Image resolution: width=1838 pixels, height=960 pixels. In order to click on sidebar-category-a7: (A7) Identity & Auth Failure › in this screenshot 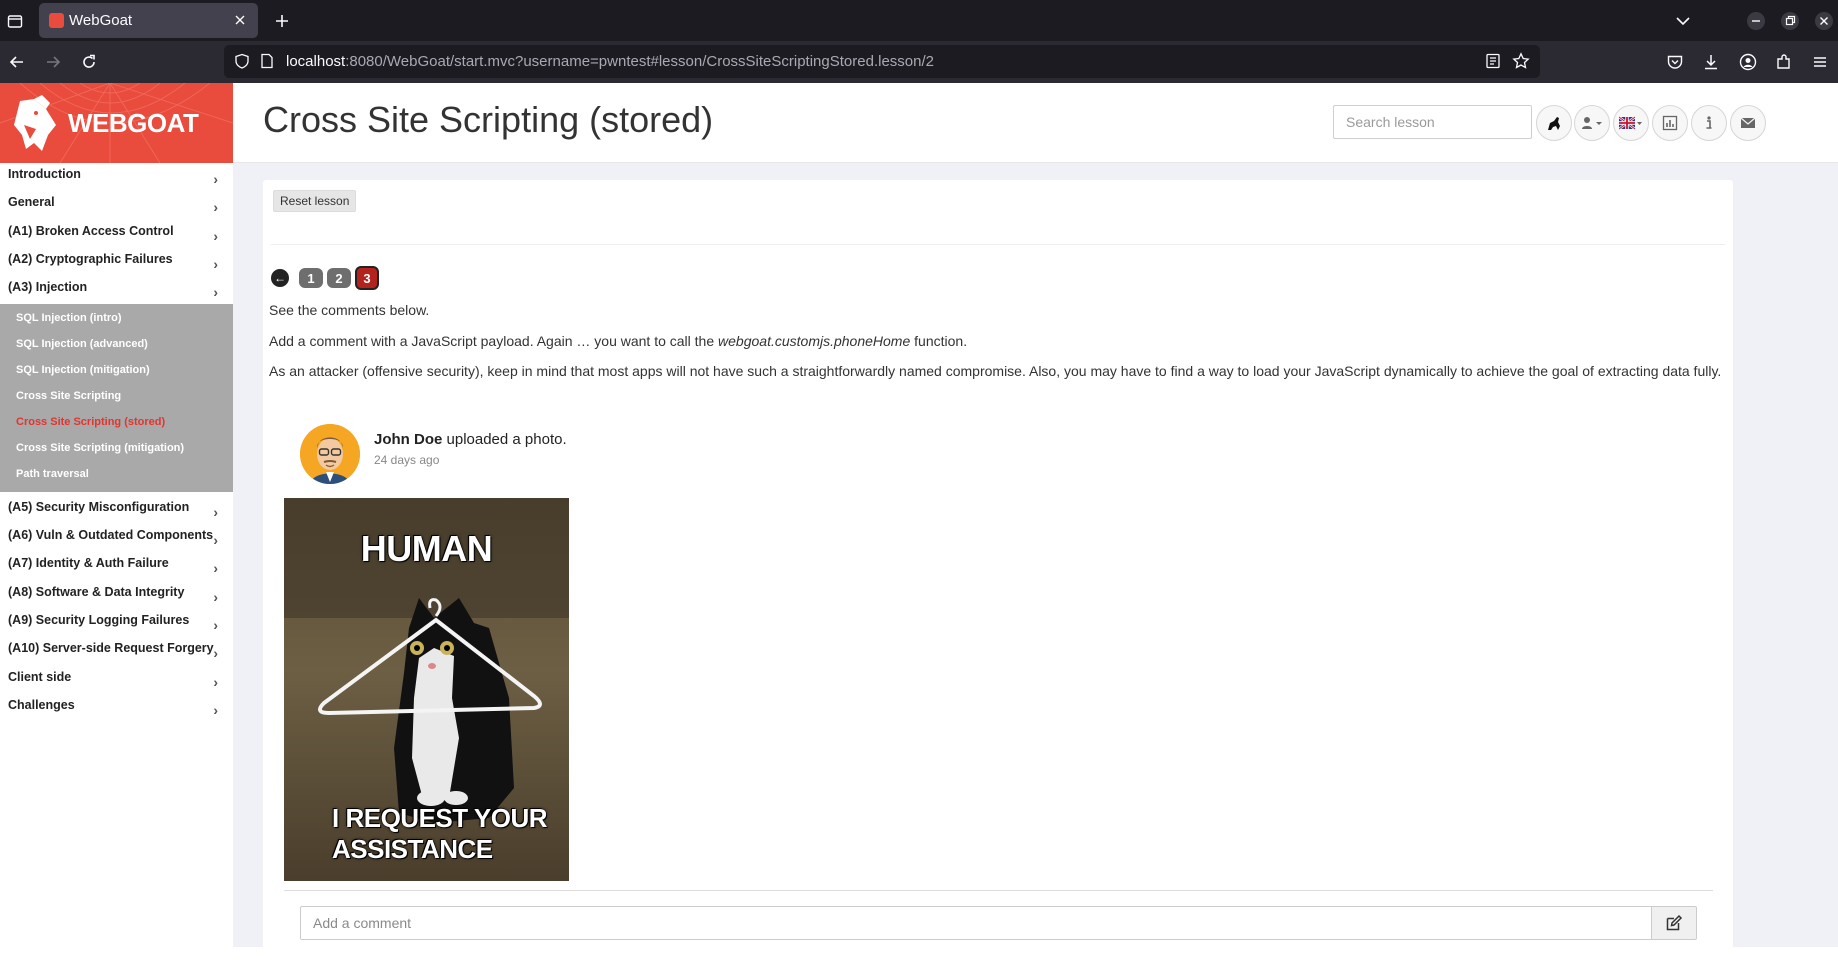, I will do `click(116, 566)`.